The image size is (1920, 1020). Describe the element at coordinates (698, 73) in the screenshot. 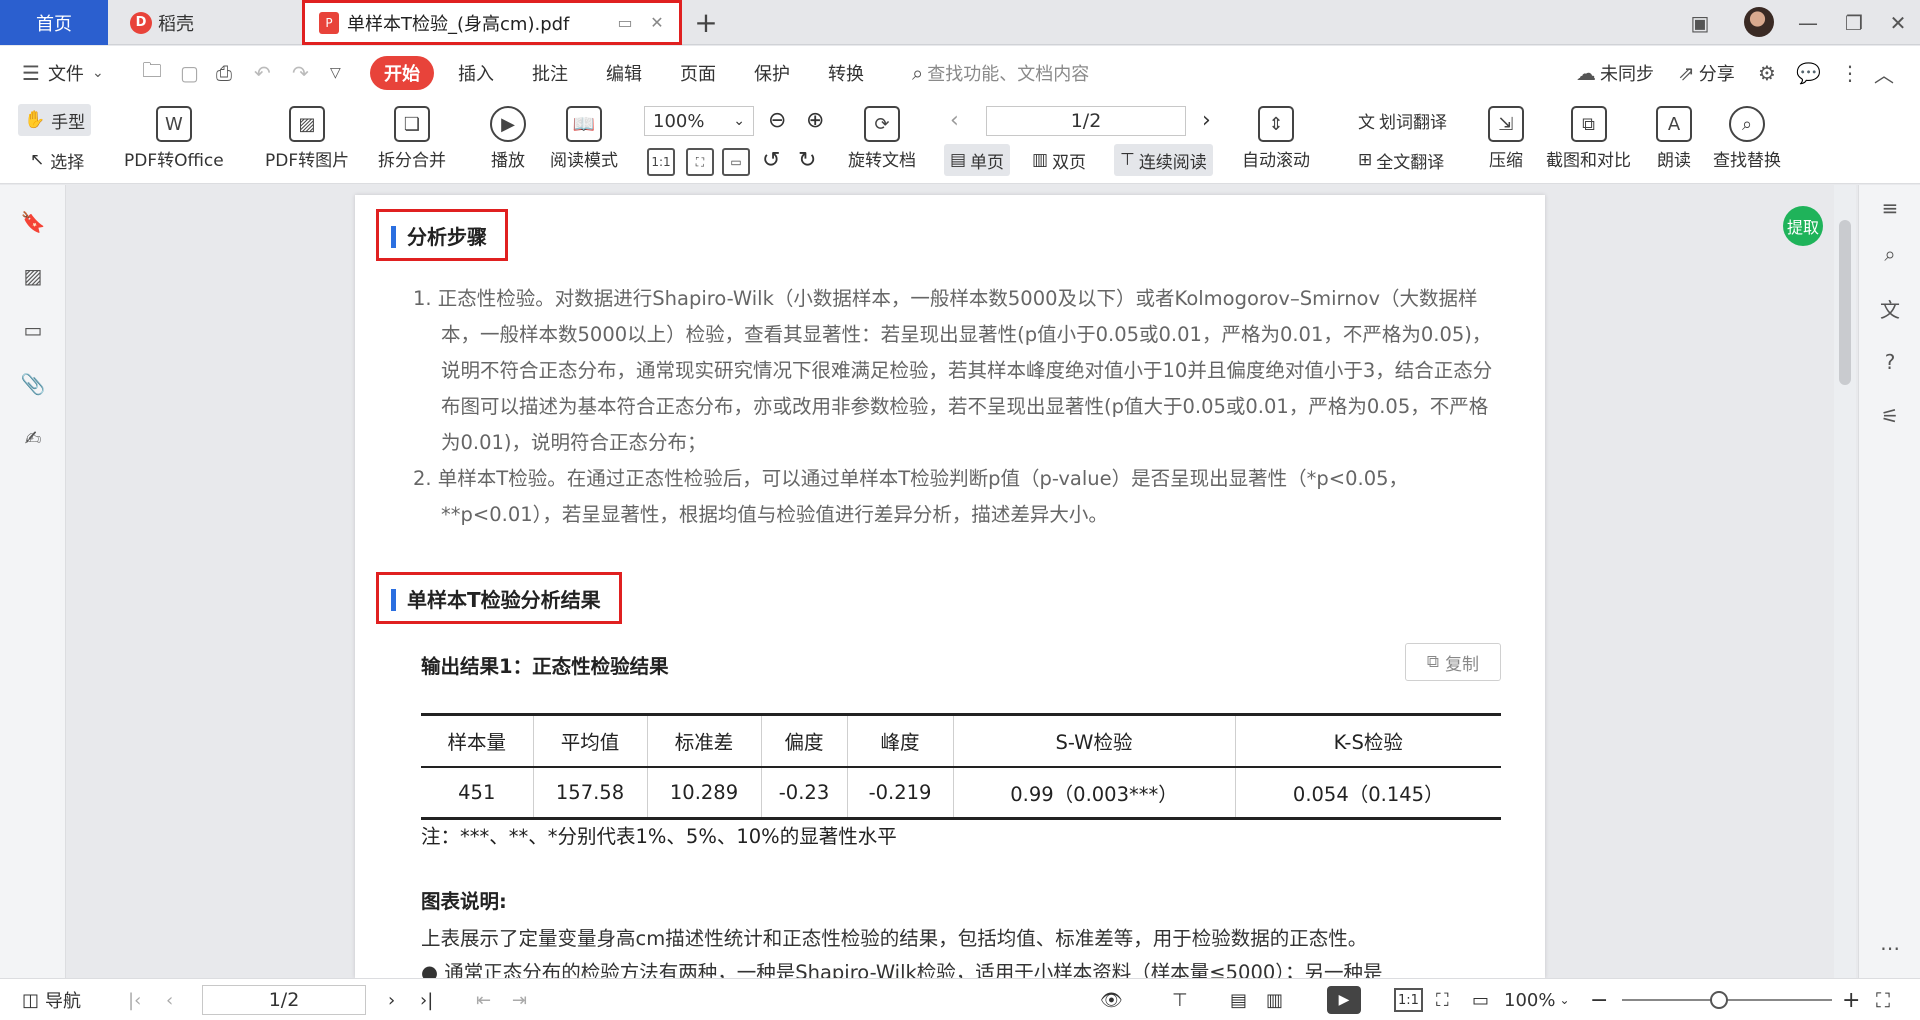

I see `menu-page: 页面` at that location.